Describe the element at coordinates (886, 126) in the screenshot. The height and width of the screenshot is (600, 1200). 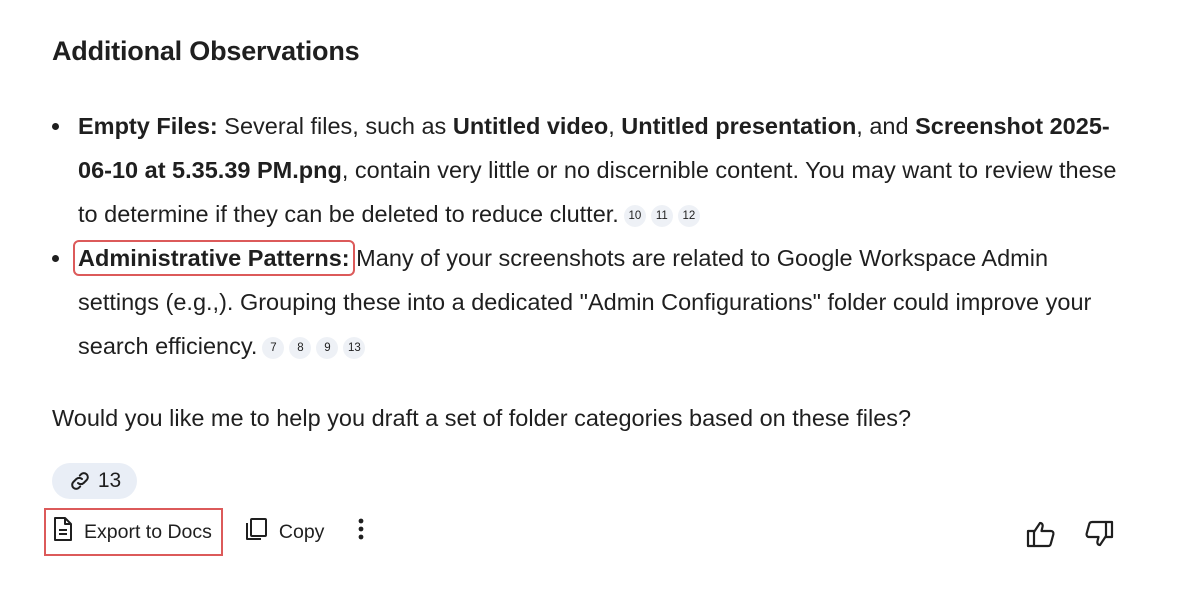
I see `bullet-text: , and` at that location.